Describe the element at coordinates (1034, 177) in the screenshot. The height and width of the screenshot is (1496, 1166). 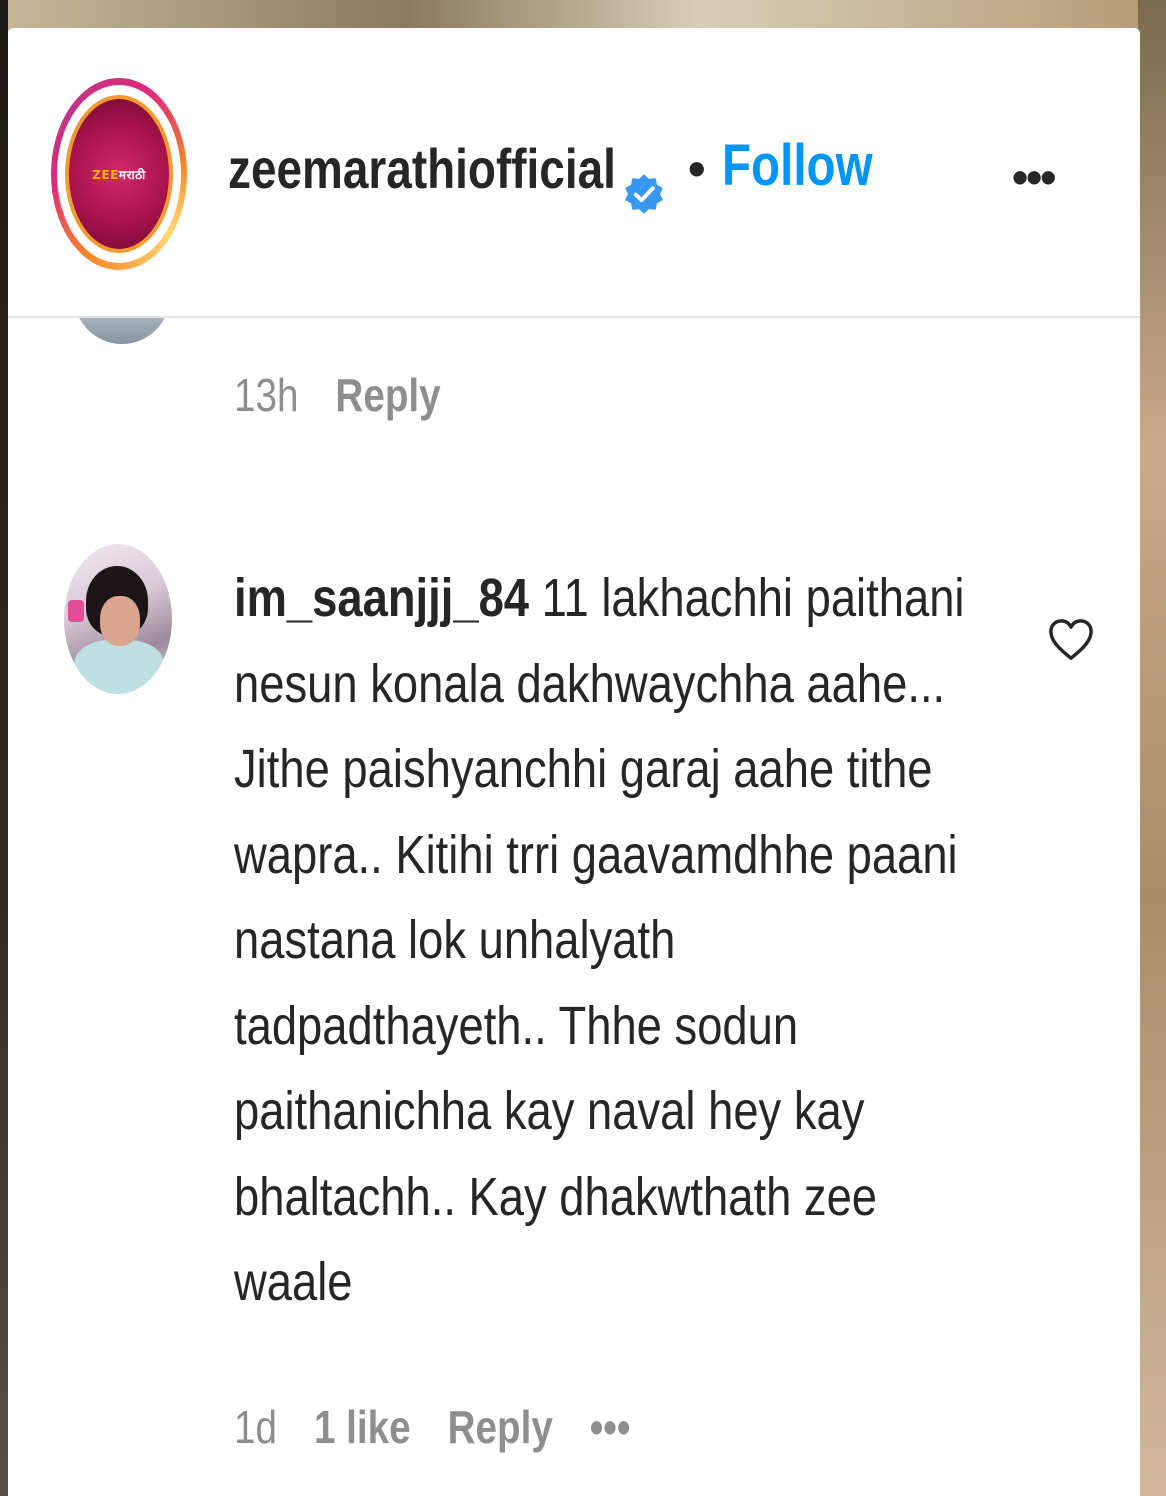
I see `more-options-icon: •••` at that location.